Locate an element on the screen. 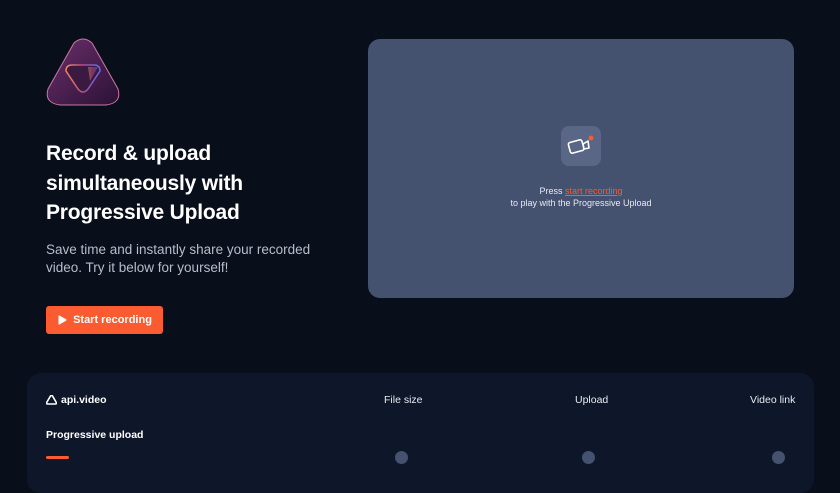  video-camera-icon is located at coordinates (581, 146).